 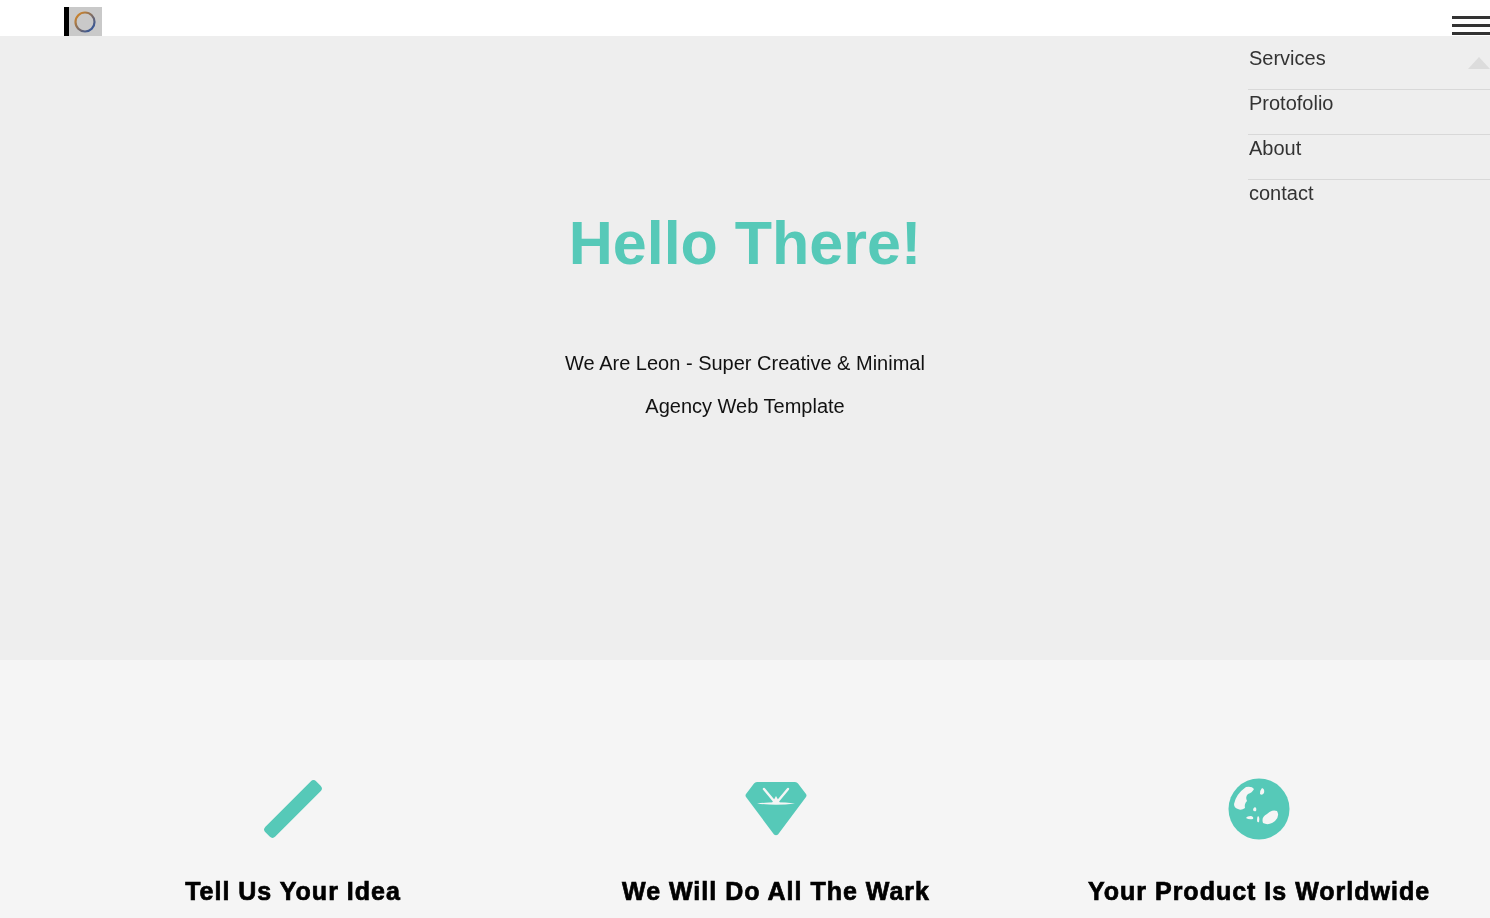 I want to click on menu-link: Services, so click(x=1287, y=58).